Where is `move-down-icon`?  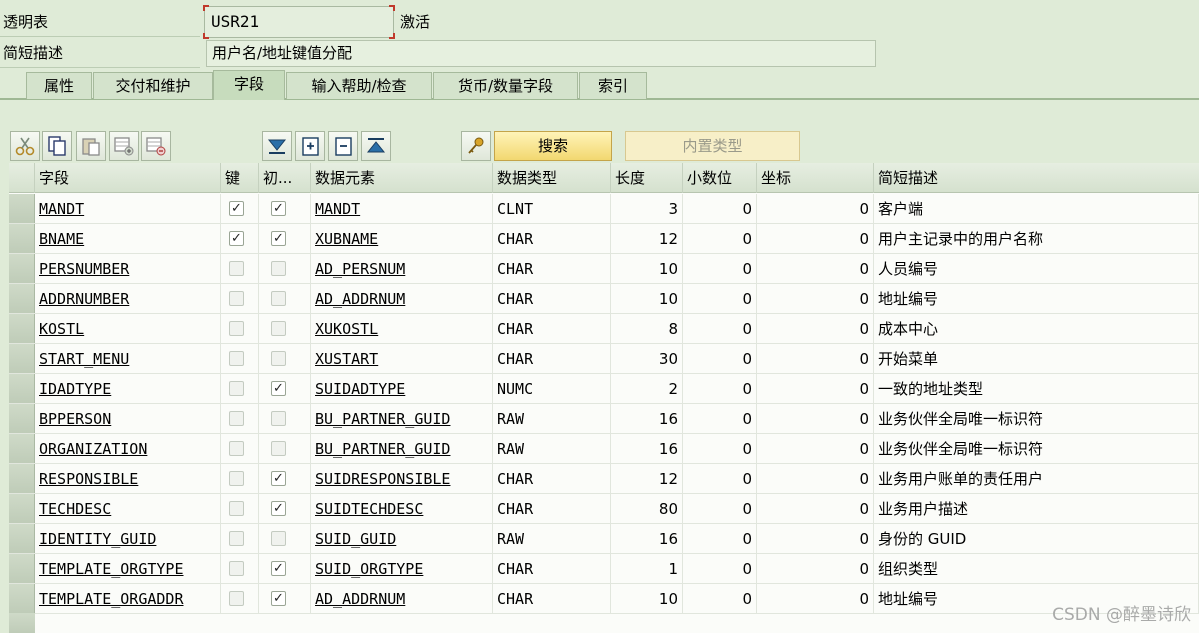
move-down-icon is located at coordinates (277, 146).